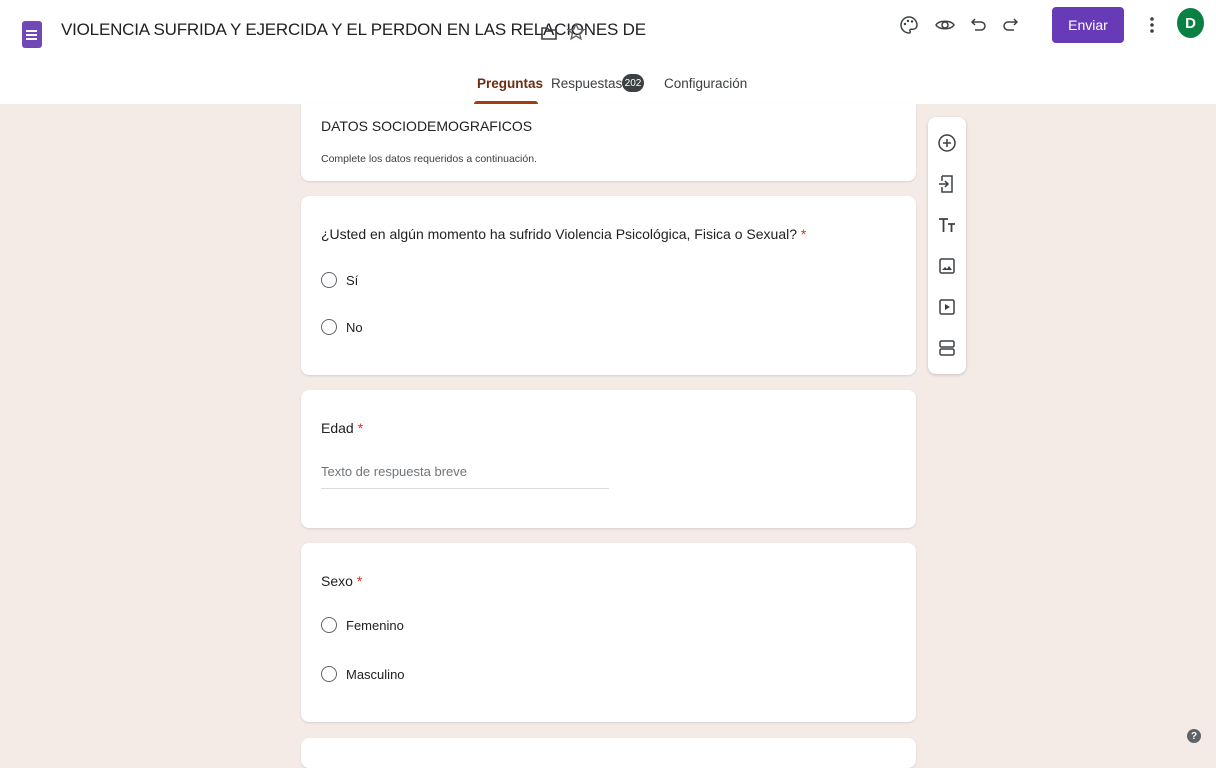 The image size is (1216, 768). What do you see at coordinates (947, 266) in the screenshot?
I see `add-image-icon` at bounding box center [947, 266].